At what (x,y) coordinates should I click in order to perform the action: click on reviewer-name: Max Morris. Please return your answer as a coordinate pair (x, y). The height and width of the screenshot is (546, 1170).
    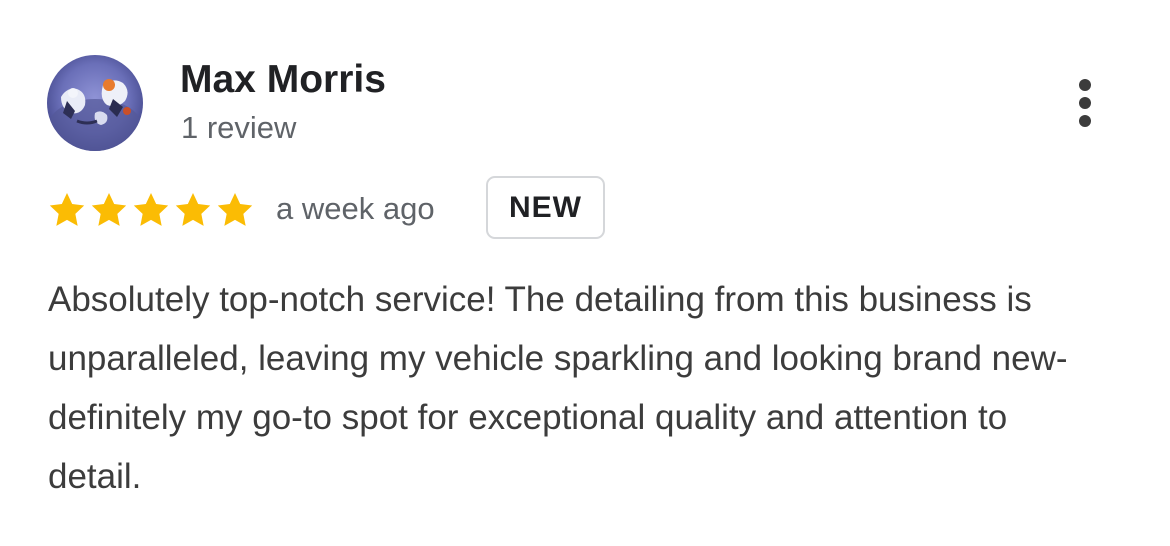
    Looking at the image, I should click on (283, 80).